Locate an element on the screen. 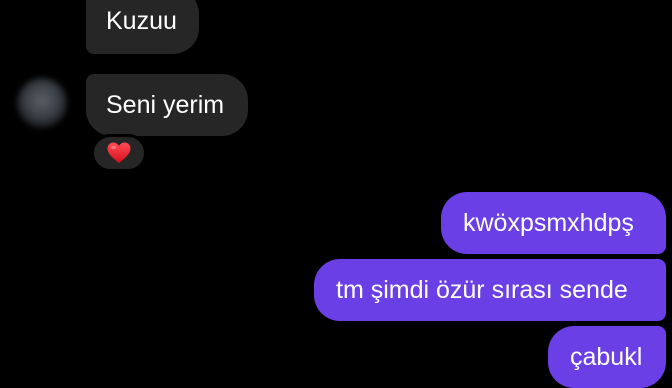 This screenshot has height=388, width=672. outgoing-message-bubble: tm şimdi özür sırası sende is located at coordinates (490, 290).